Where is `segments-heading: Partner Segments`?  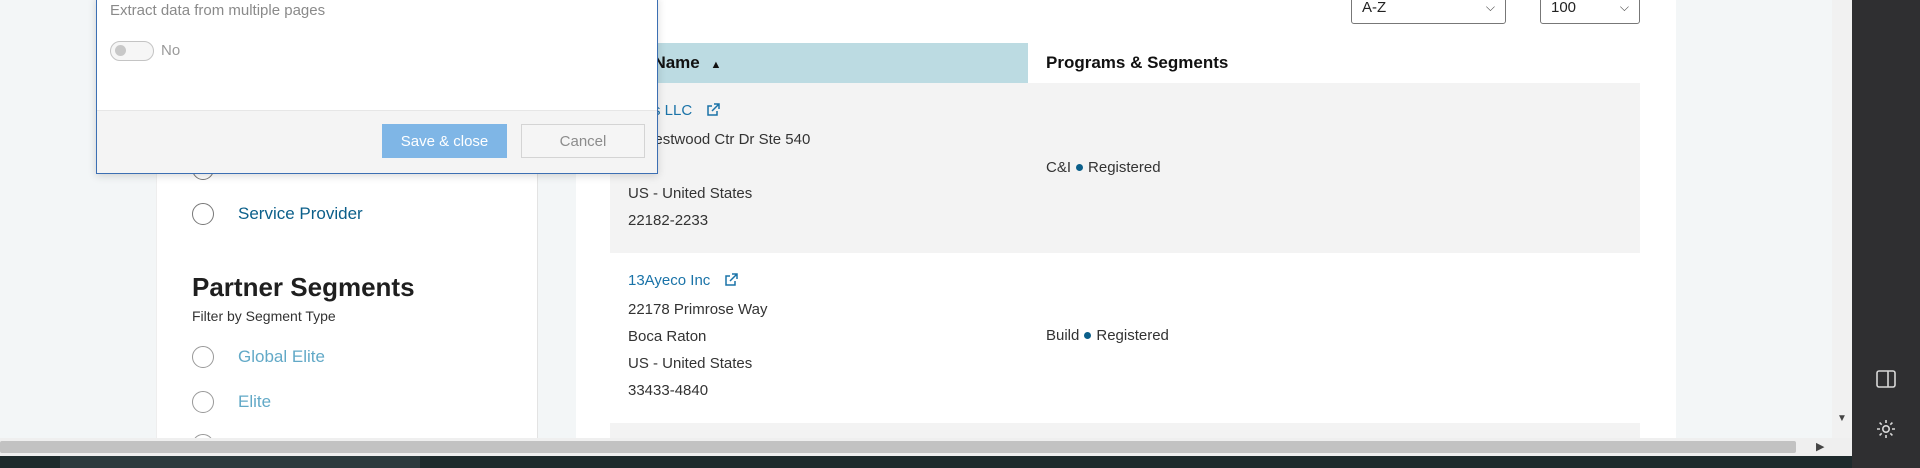
segments-heading: Partner Segments is located at coordinates (303, 287).